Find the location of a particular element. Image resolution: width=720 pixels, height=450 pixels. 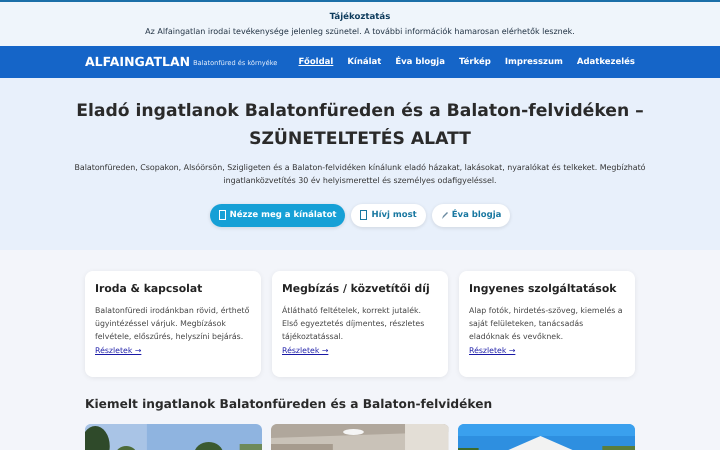

notice-title: Tájékoztatás is located at coordinates (360, 17).